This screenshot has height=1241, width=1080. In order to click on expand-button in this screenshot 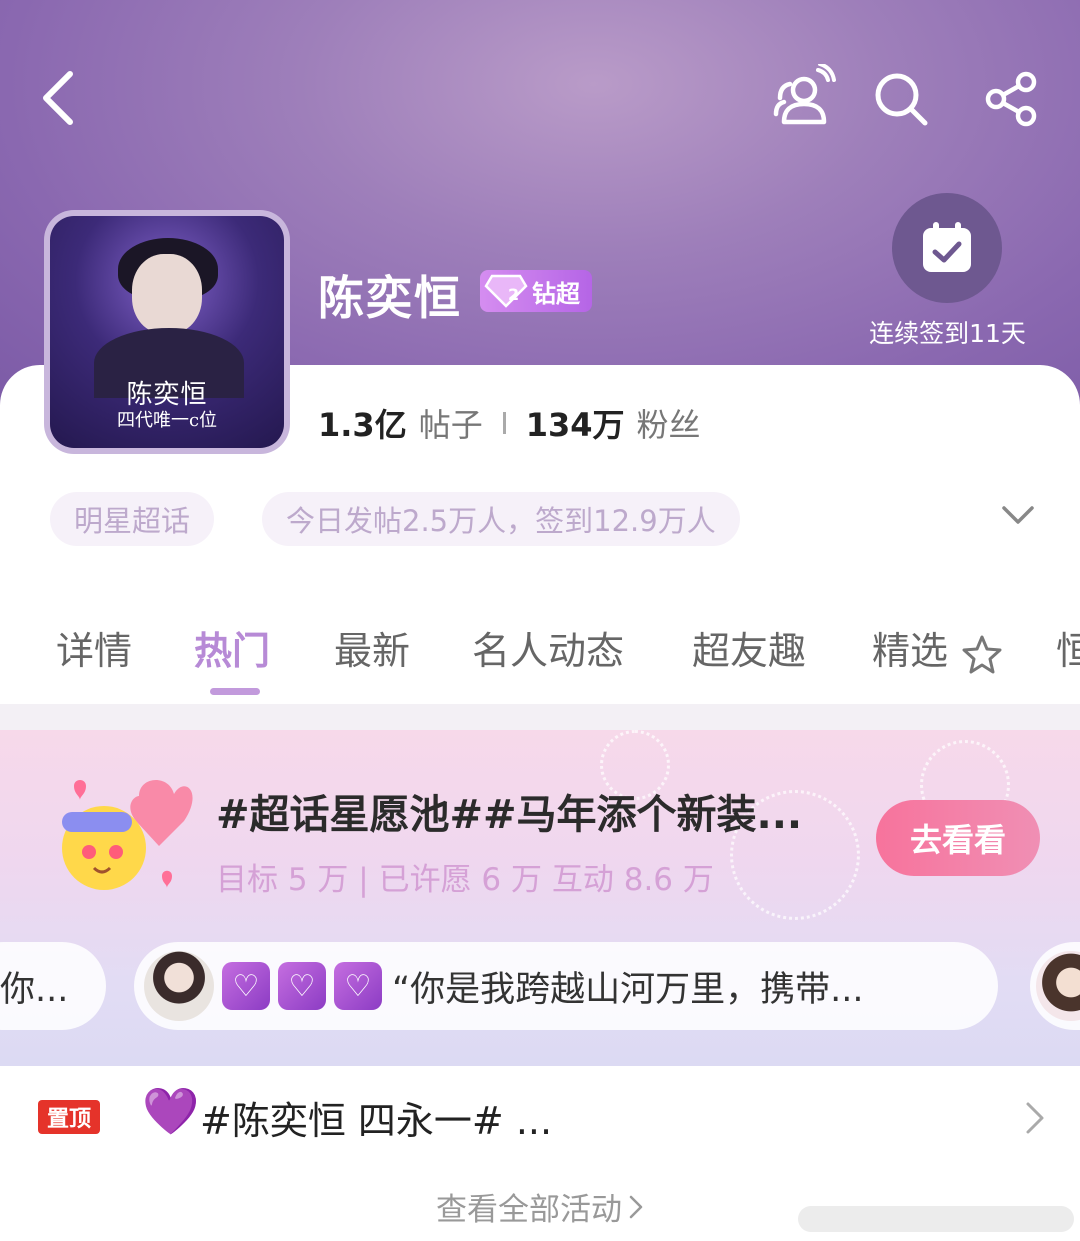, I will do `click(1018, 517)`.